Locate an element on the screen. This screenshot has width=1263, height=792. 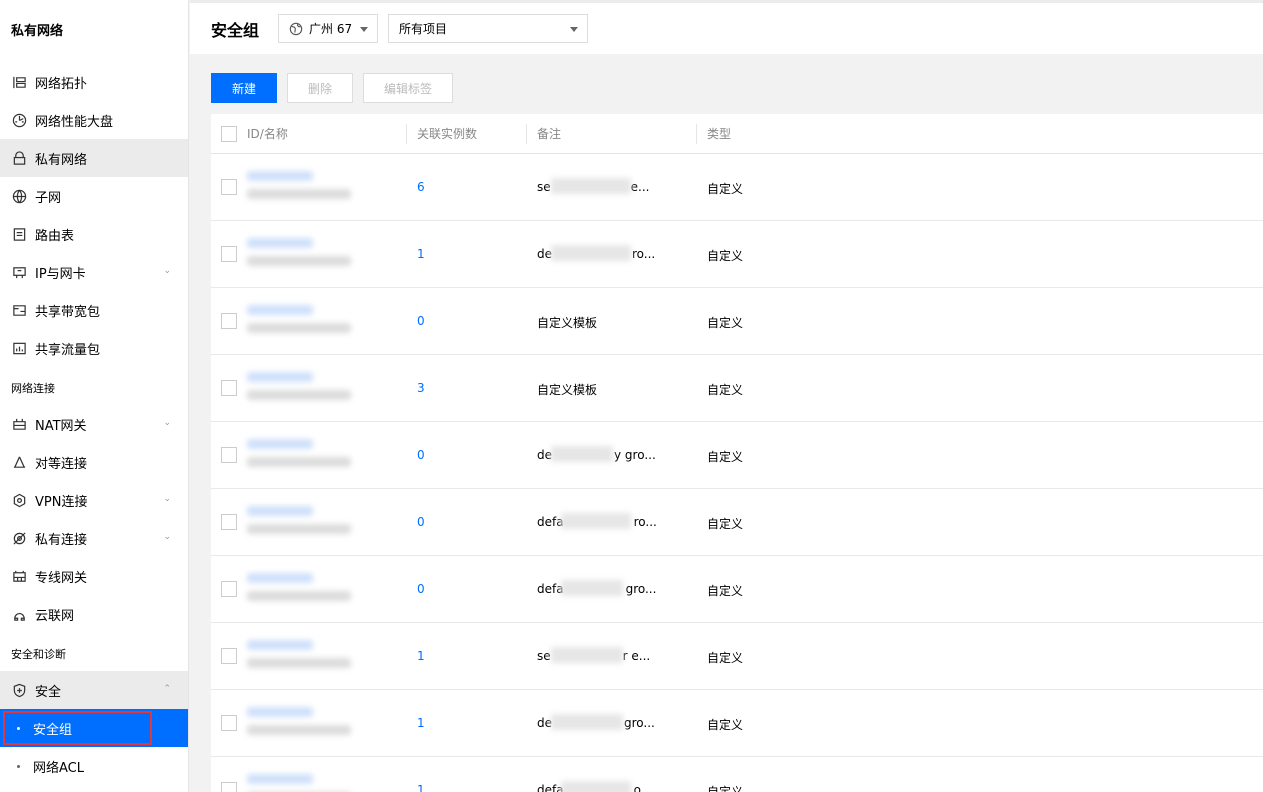
sidebar-item-route-table: 路由表 is located at coordinates (94, 234).